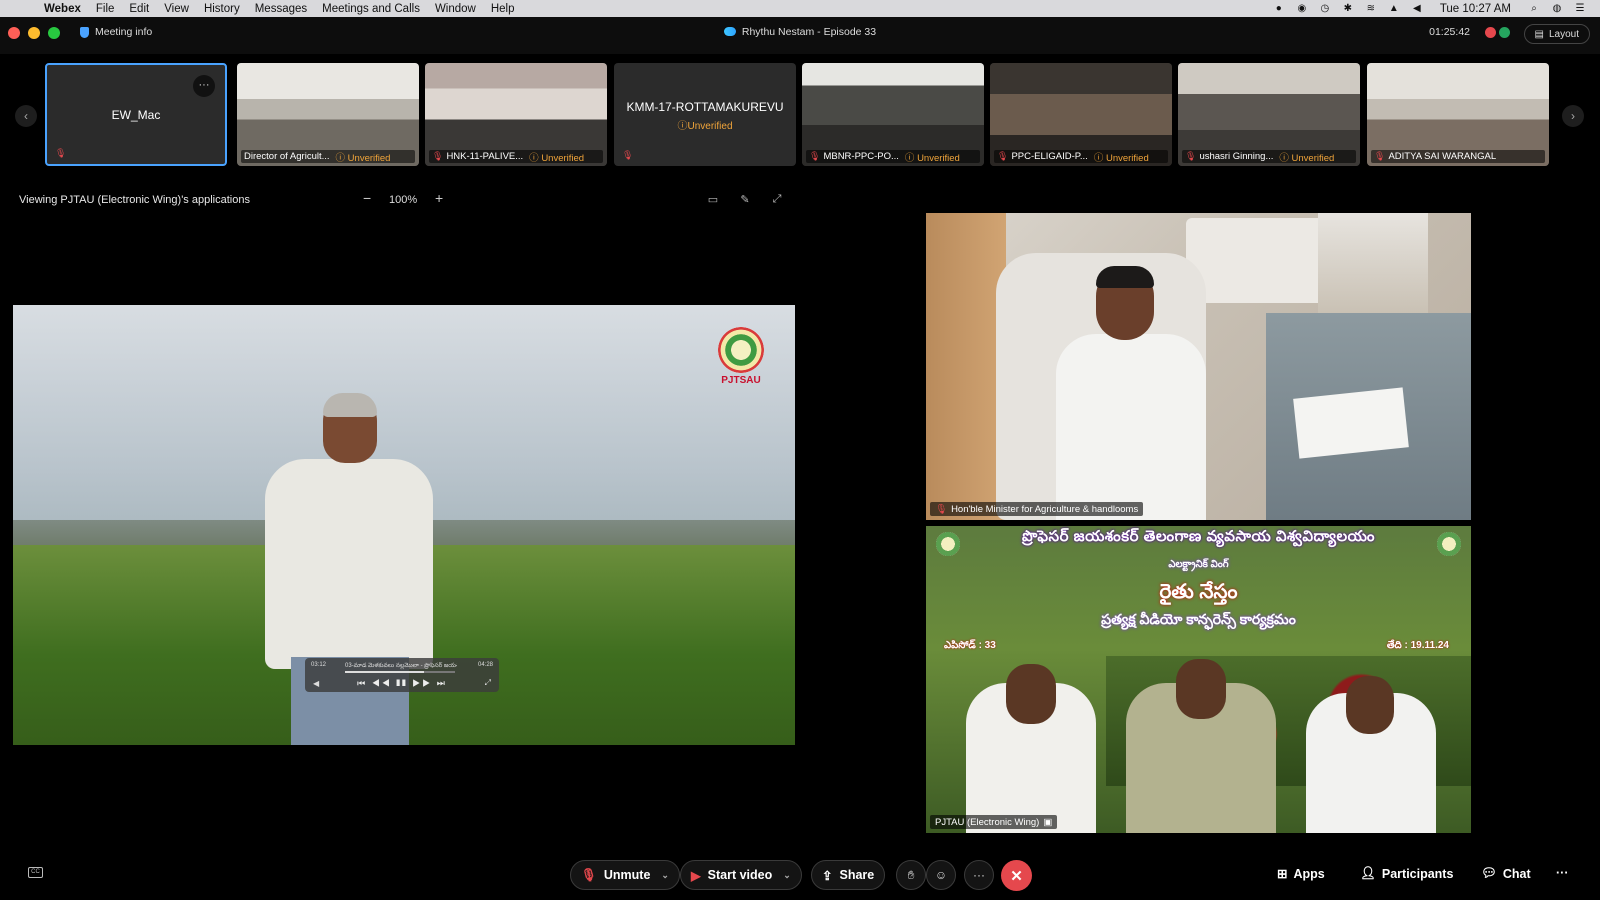  I want to click on apps-button: ⊞ Apps, so click(1301, 874).